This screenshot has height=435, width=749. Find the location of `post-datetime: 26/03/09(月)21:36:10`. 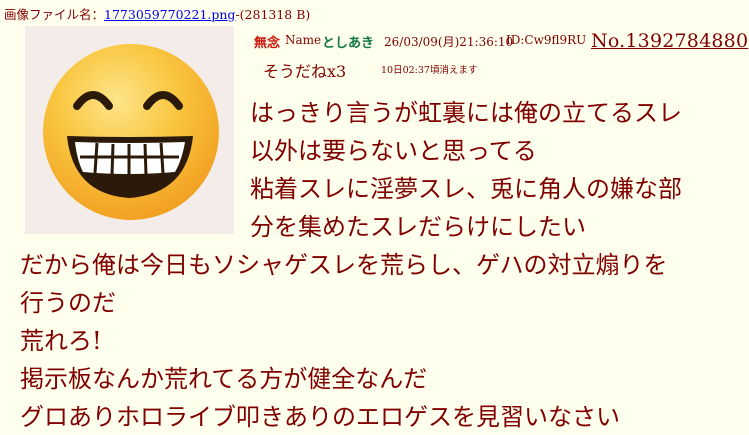

post-datetime: 26/03/09(月)21:36:10 is located at coordinates (449, 42).